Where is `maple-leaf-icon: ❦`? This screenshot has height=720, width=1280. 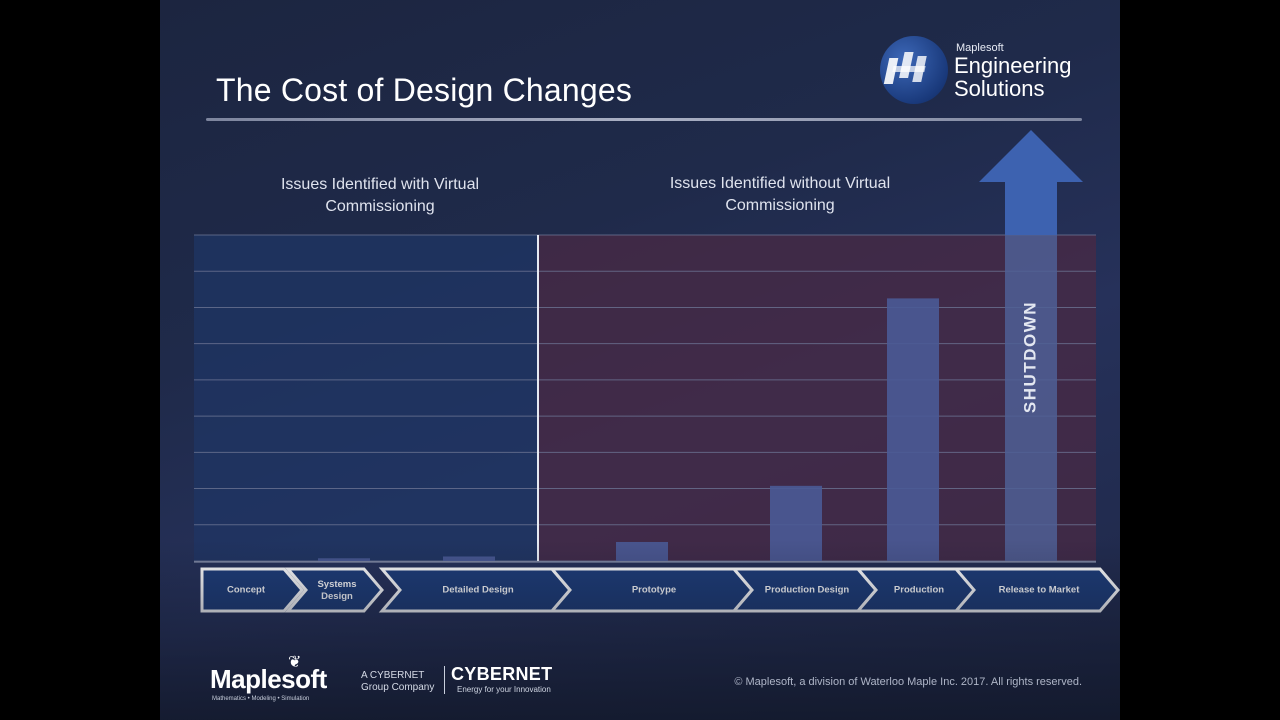 maple-leaf-icon: ❦ is located at coordinates (295, 662).